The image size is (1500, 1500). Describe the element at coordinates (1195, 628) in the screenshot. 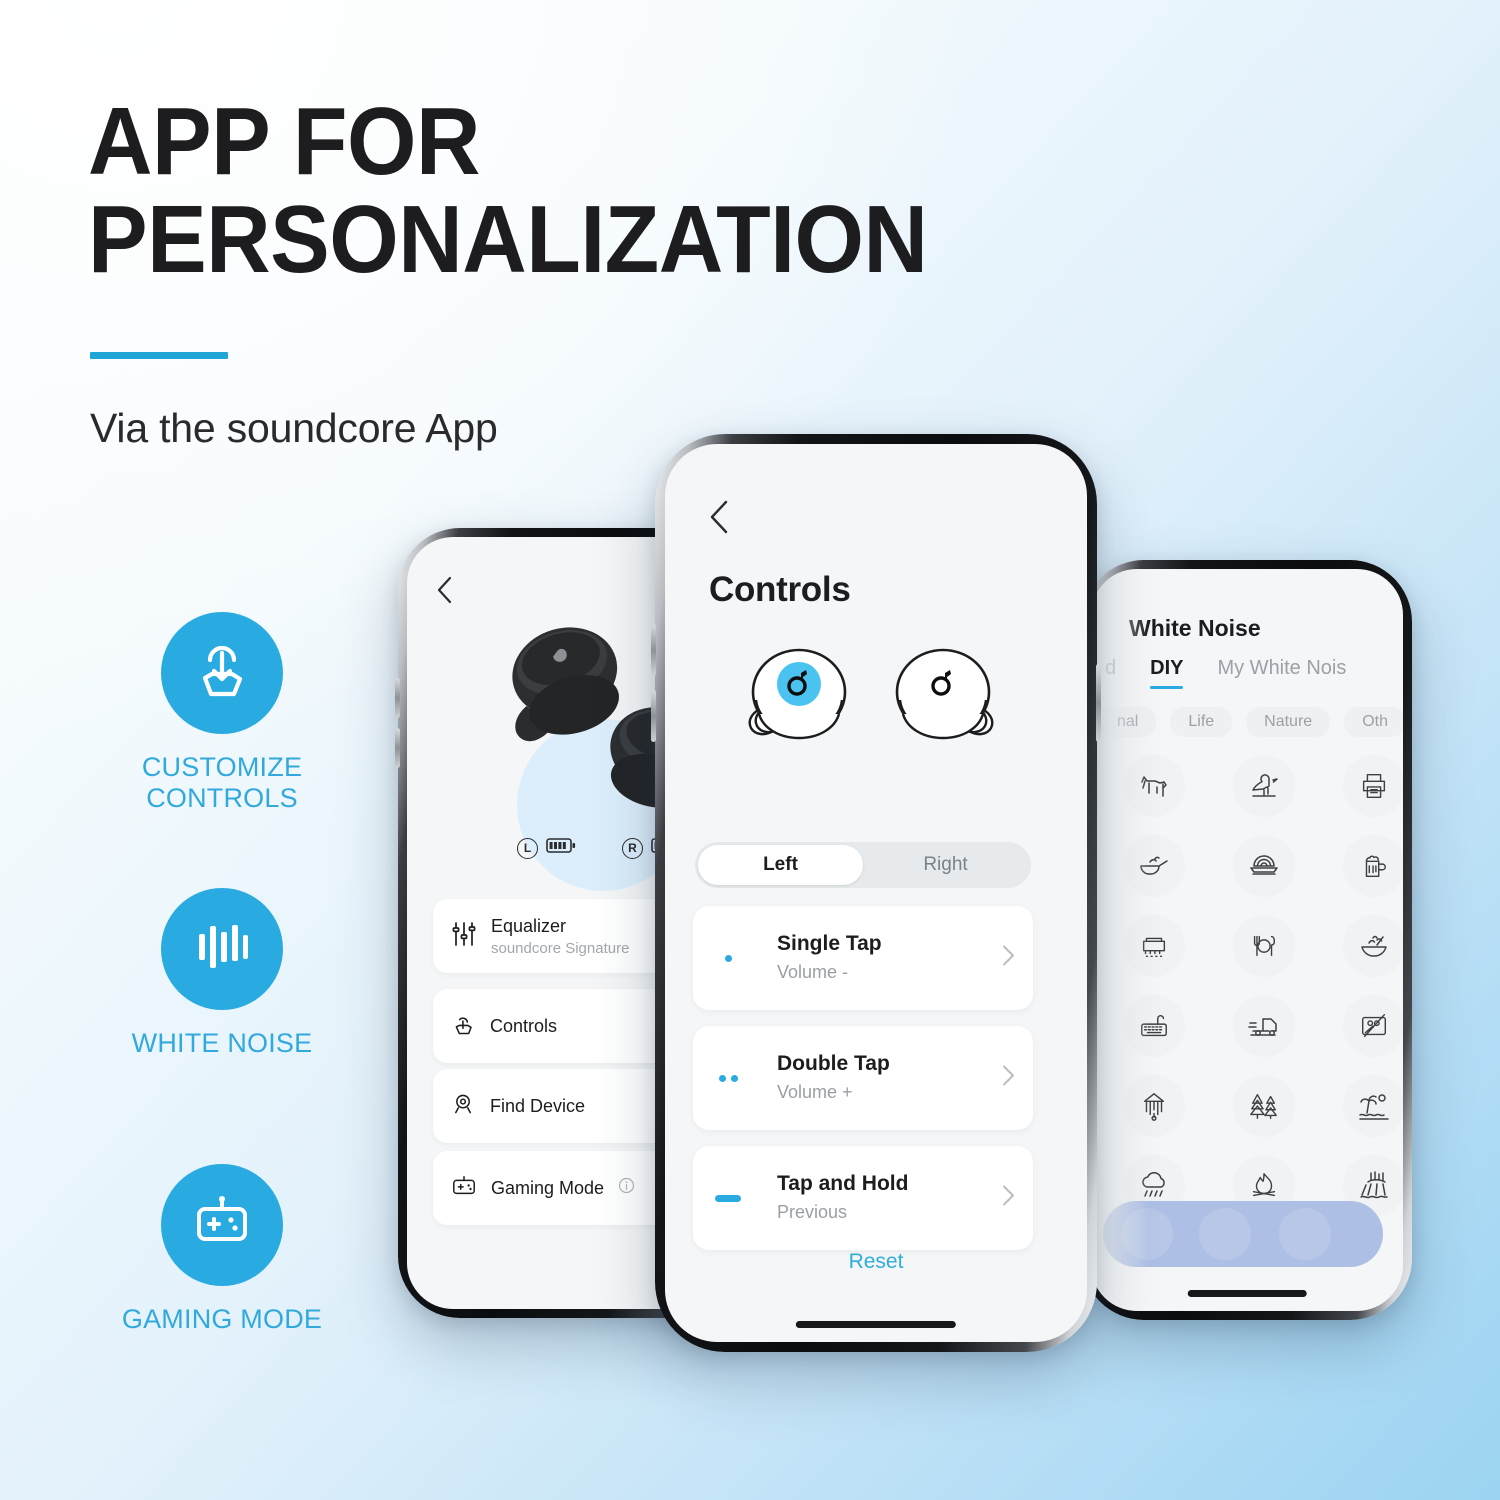

I see `white-noise-title: White Noise` at that location.